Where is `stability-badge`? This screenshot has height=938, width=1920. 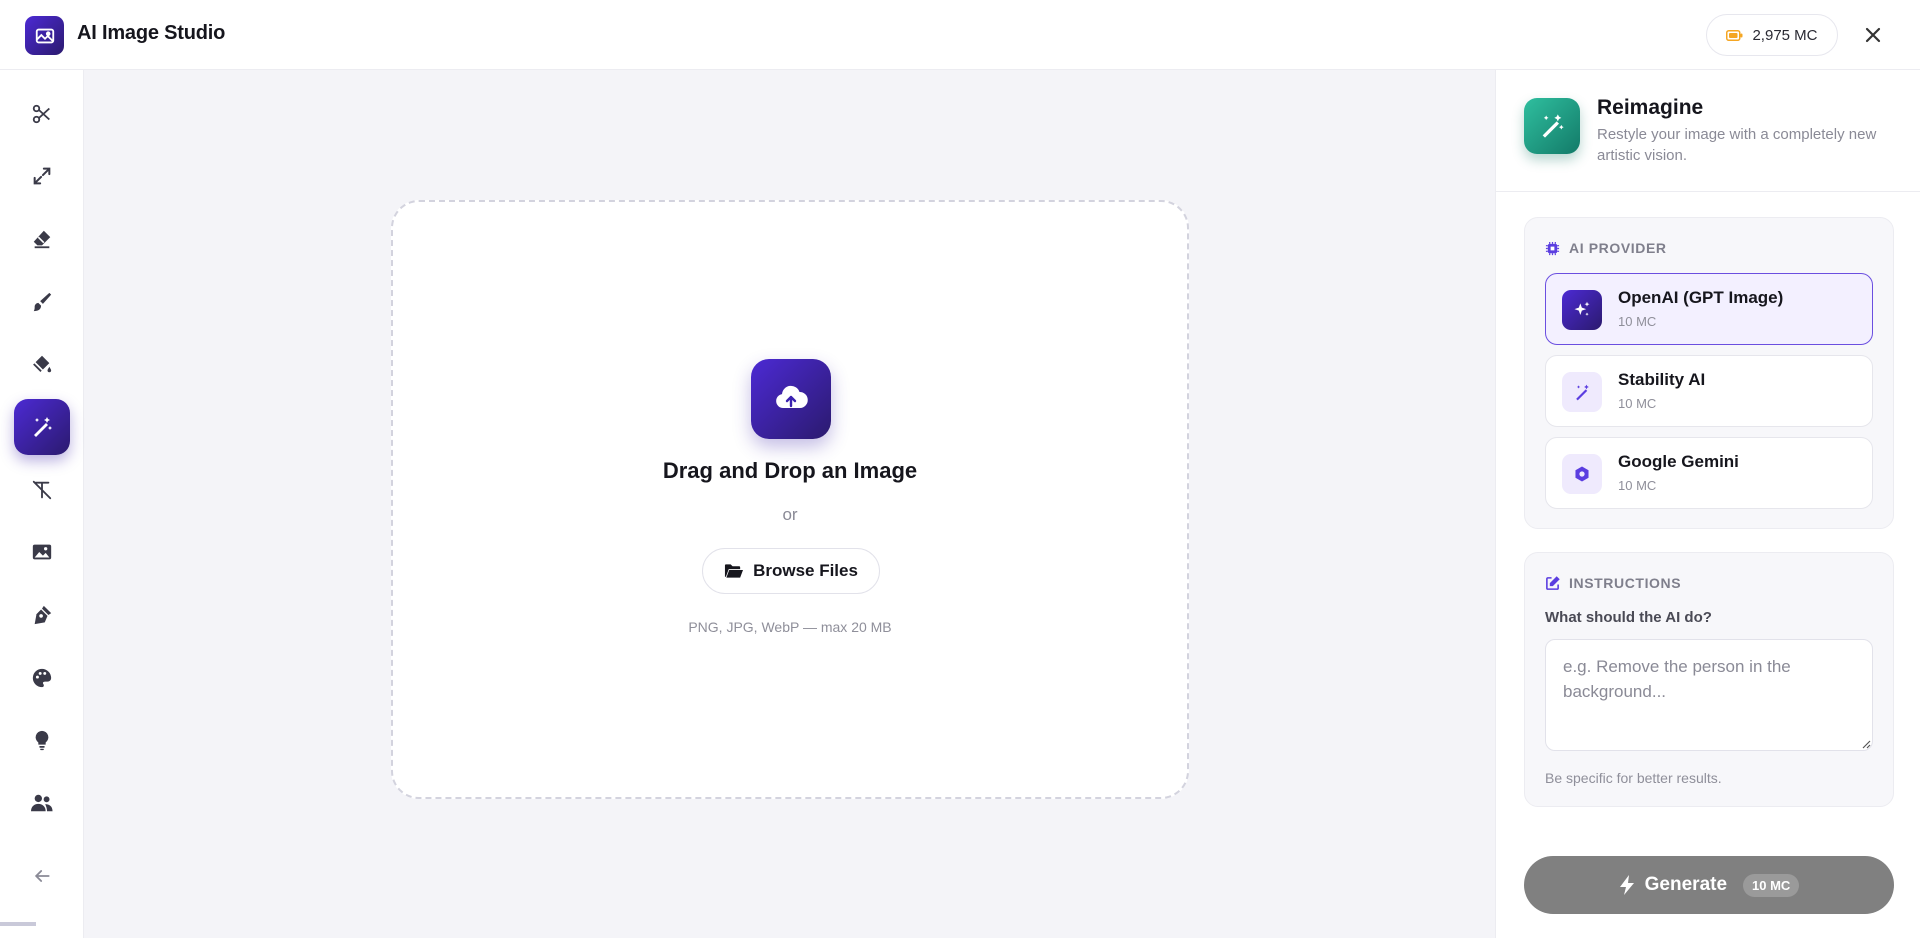
stability-badge is located at coordinates (1582, 392).